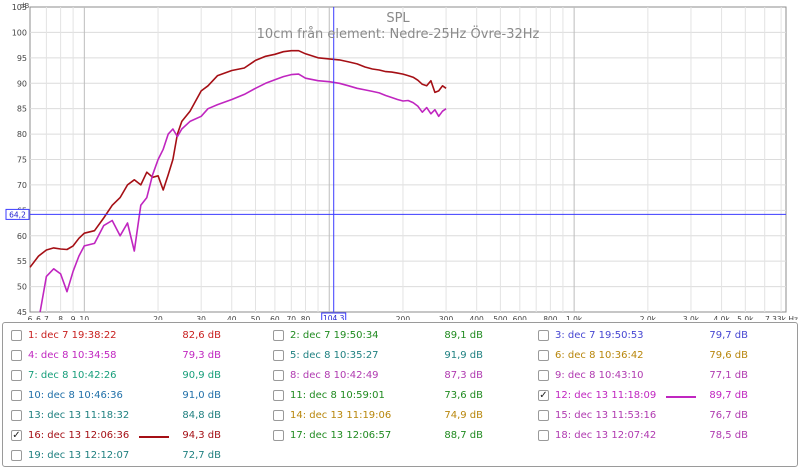 This screenshot has height=469, width=800. Describe the element at coordinates (728, 355) in the screenshot. I see `legend-value: 79,6 dB` at that location.